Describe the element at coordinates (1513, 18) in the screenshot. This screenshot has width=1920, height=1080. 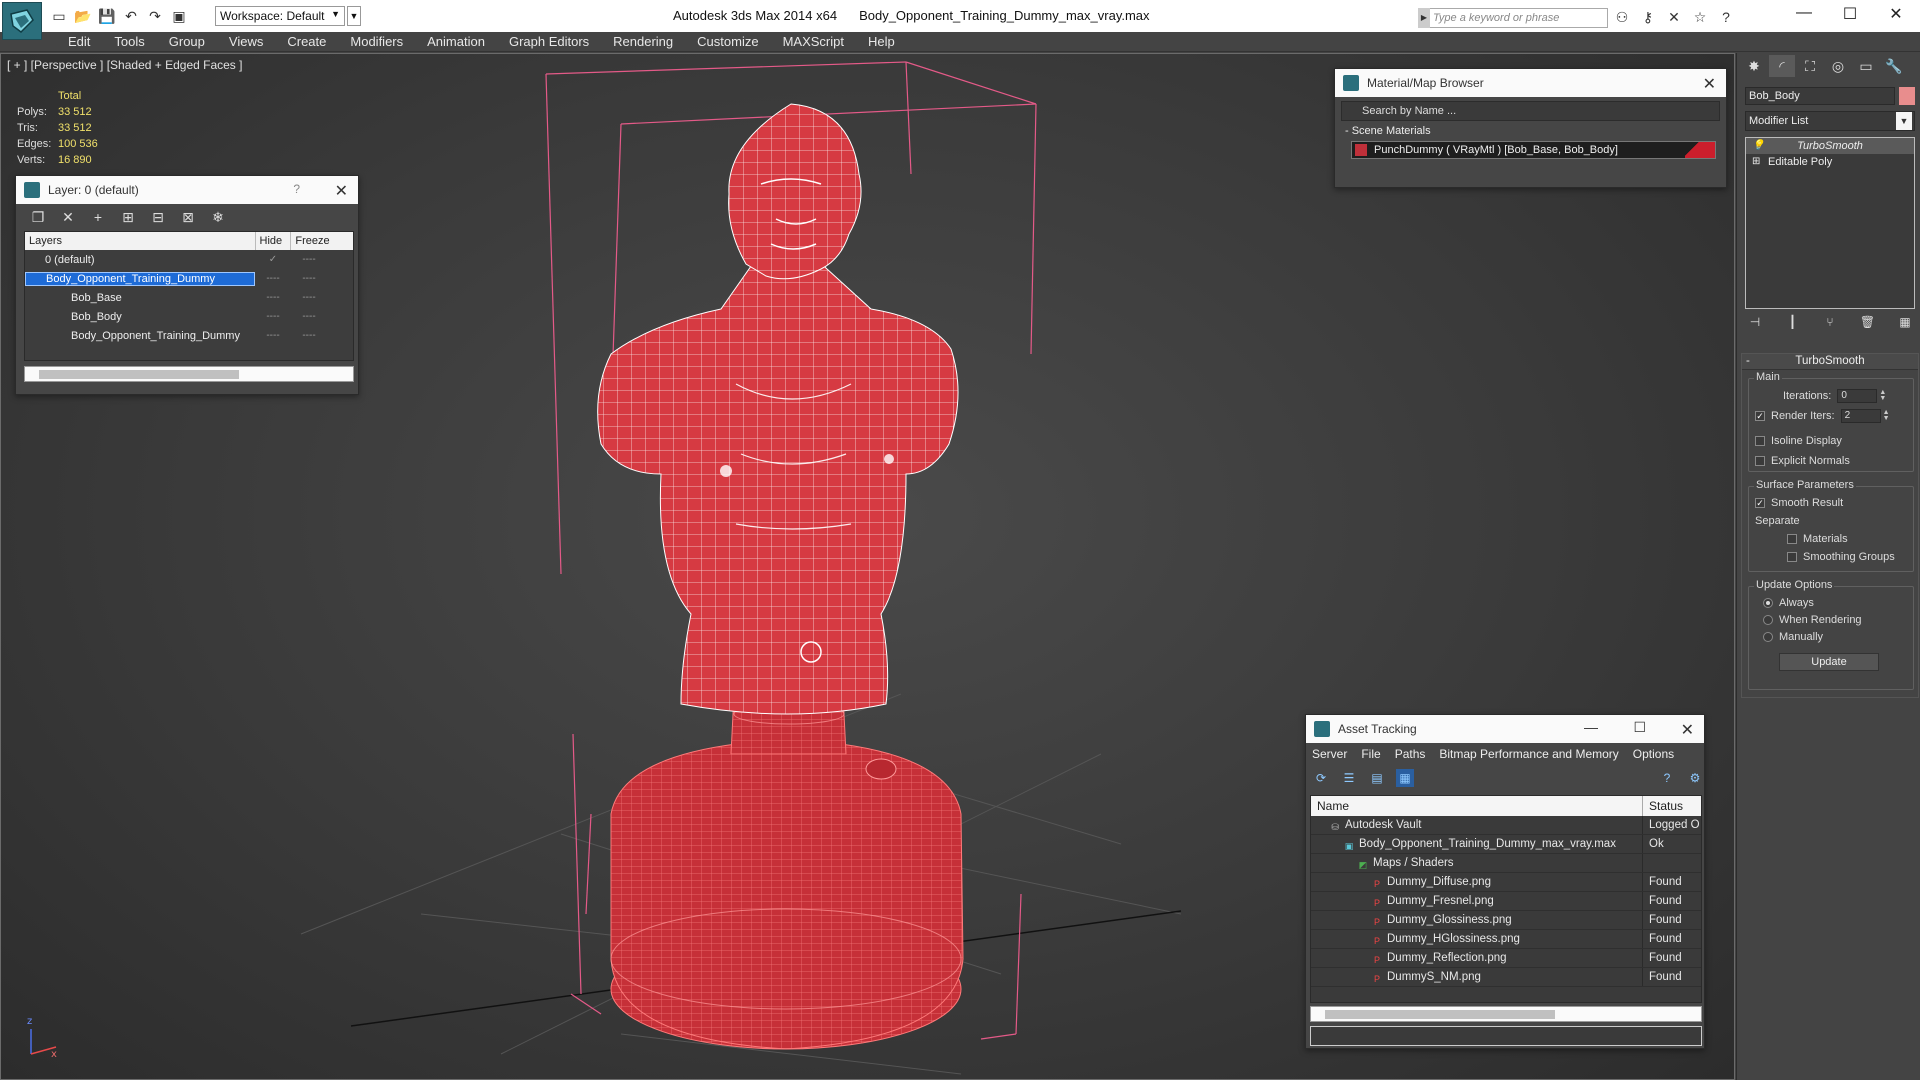
I see `help-search-input: Type a keyword or phrase` at that location.